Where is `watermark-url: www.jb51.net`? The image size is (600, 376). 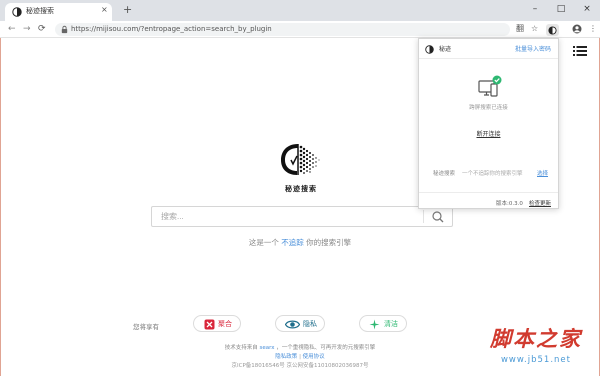 watermark-url: www.jb51.net is located at coordinates (535, 360).